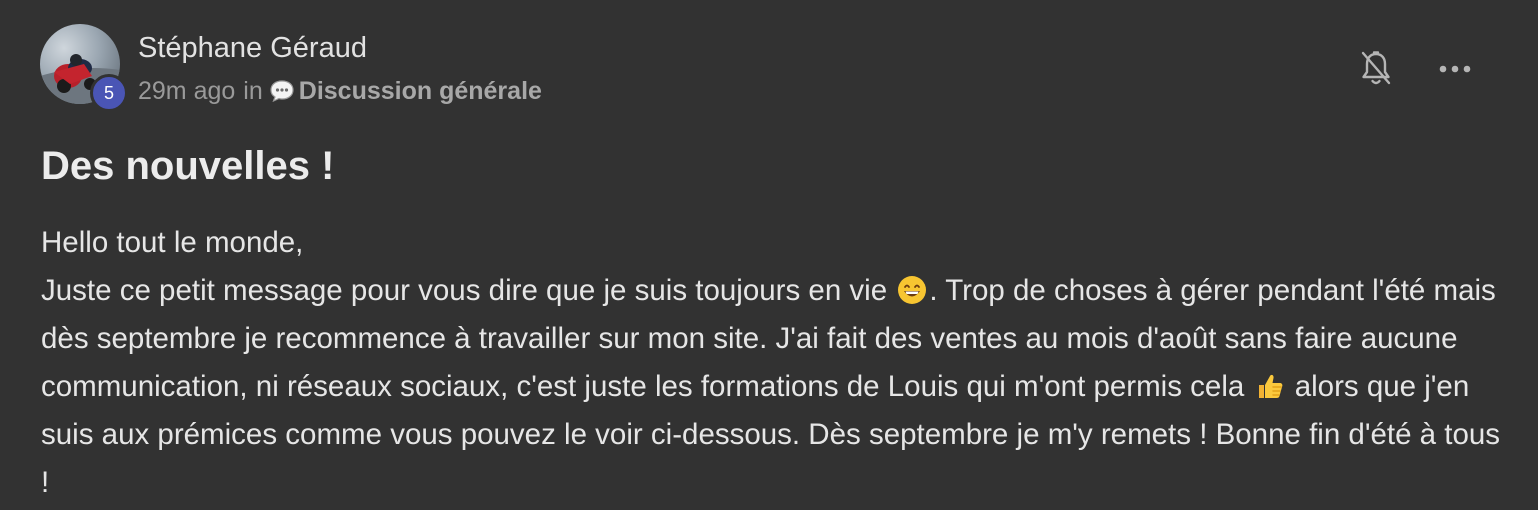  I want to click on more-options-button, so click(1455, 69).